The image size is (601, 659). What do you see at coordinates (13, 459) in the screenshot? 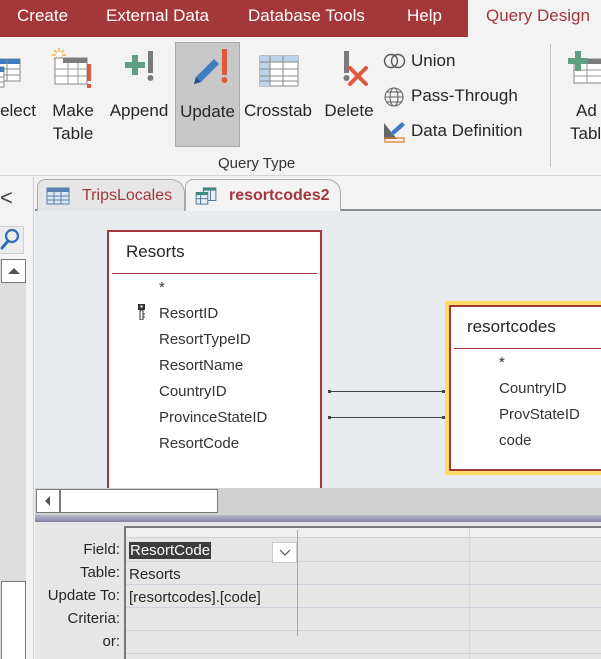
I see `nav-scrollbar` at bounding box center [13, 459].